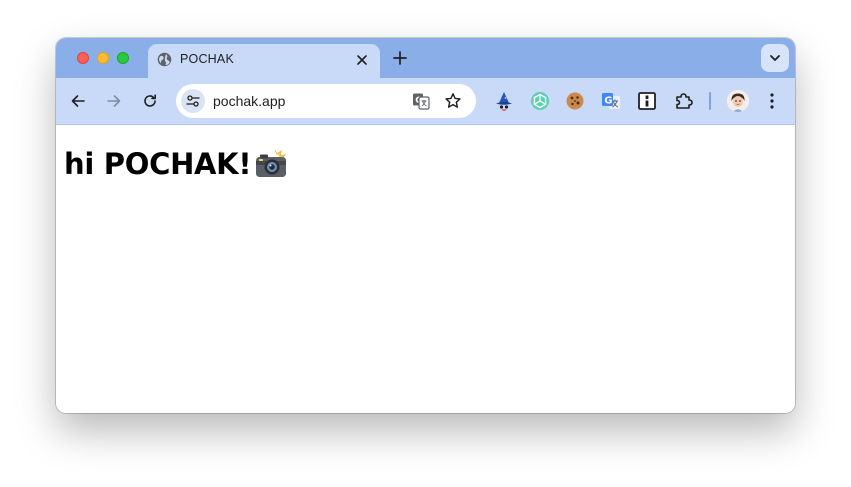  What do you see at coordinates (772, 101) in the screenshot?
I see `kebab-menu-icon` at bounding box center [772, 101].